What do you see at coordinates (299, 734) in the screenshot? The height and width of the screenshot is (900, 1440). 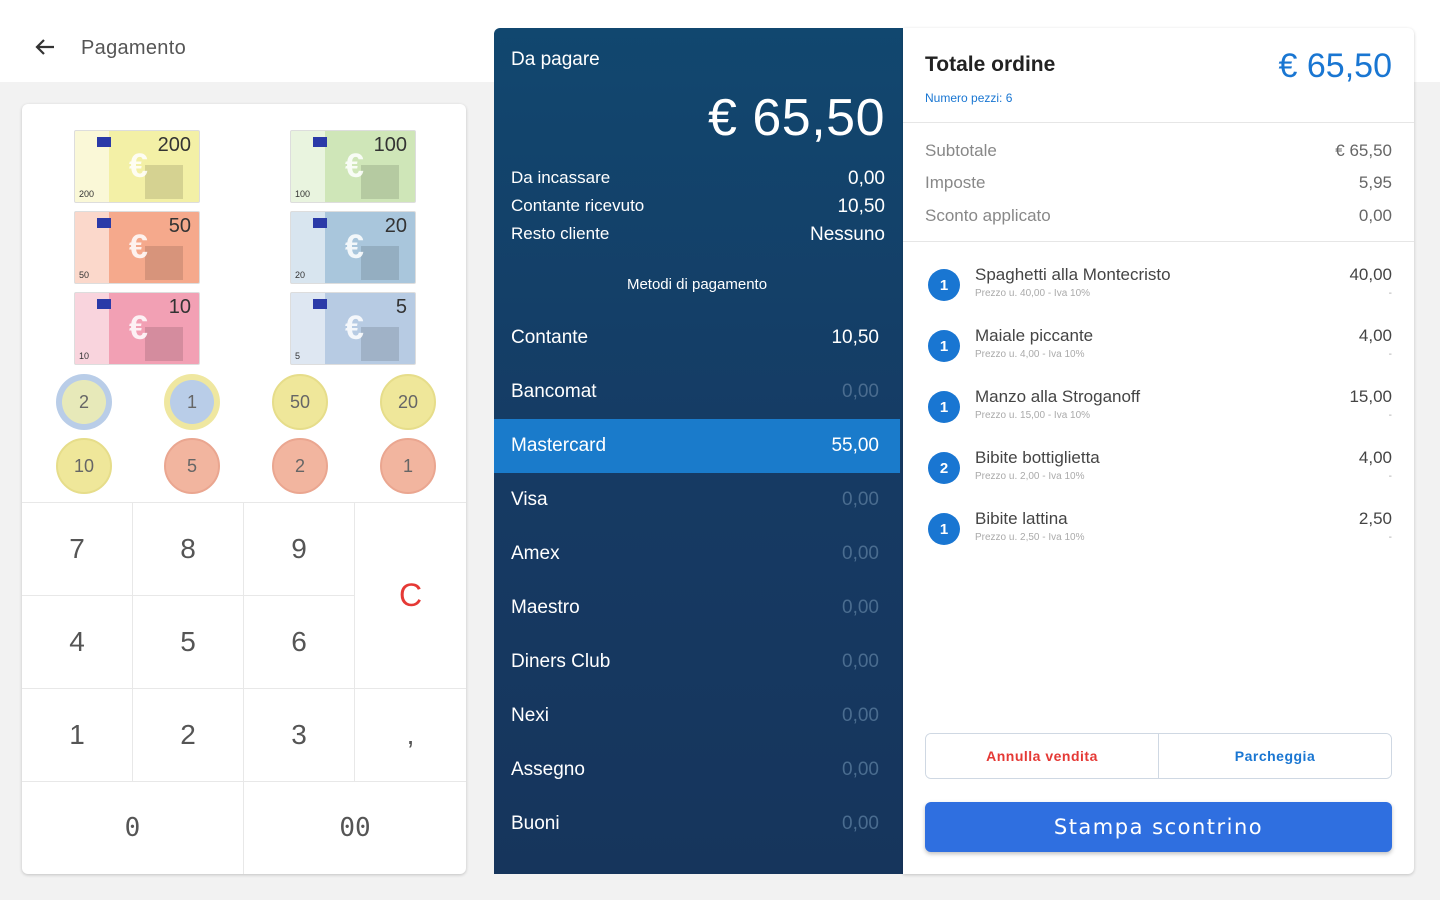 I see `key-3: 3` at bounding box center [299, 734].